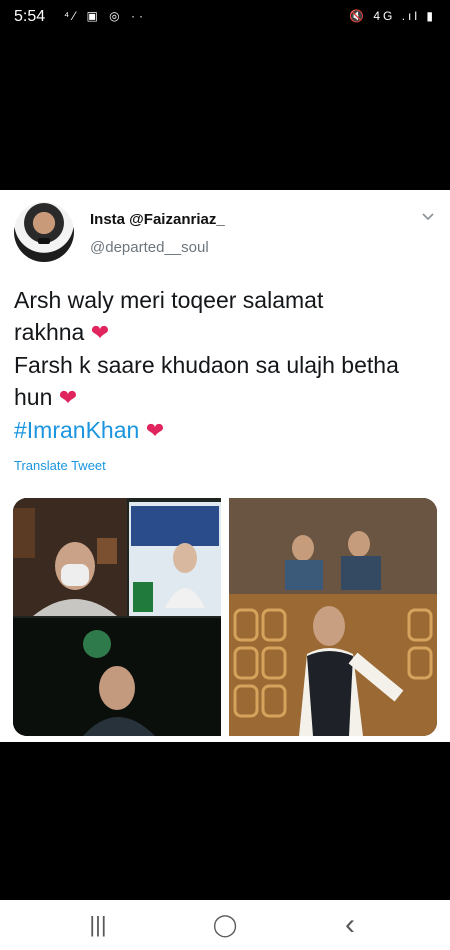  I want to click on tweet-line-5: #ImranKhan ❤, so click(227, 430).